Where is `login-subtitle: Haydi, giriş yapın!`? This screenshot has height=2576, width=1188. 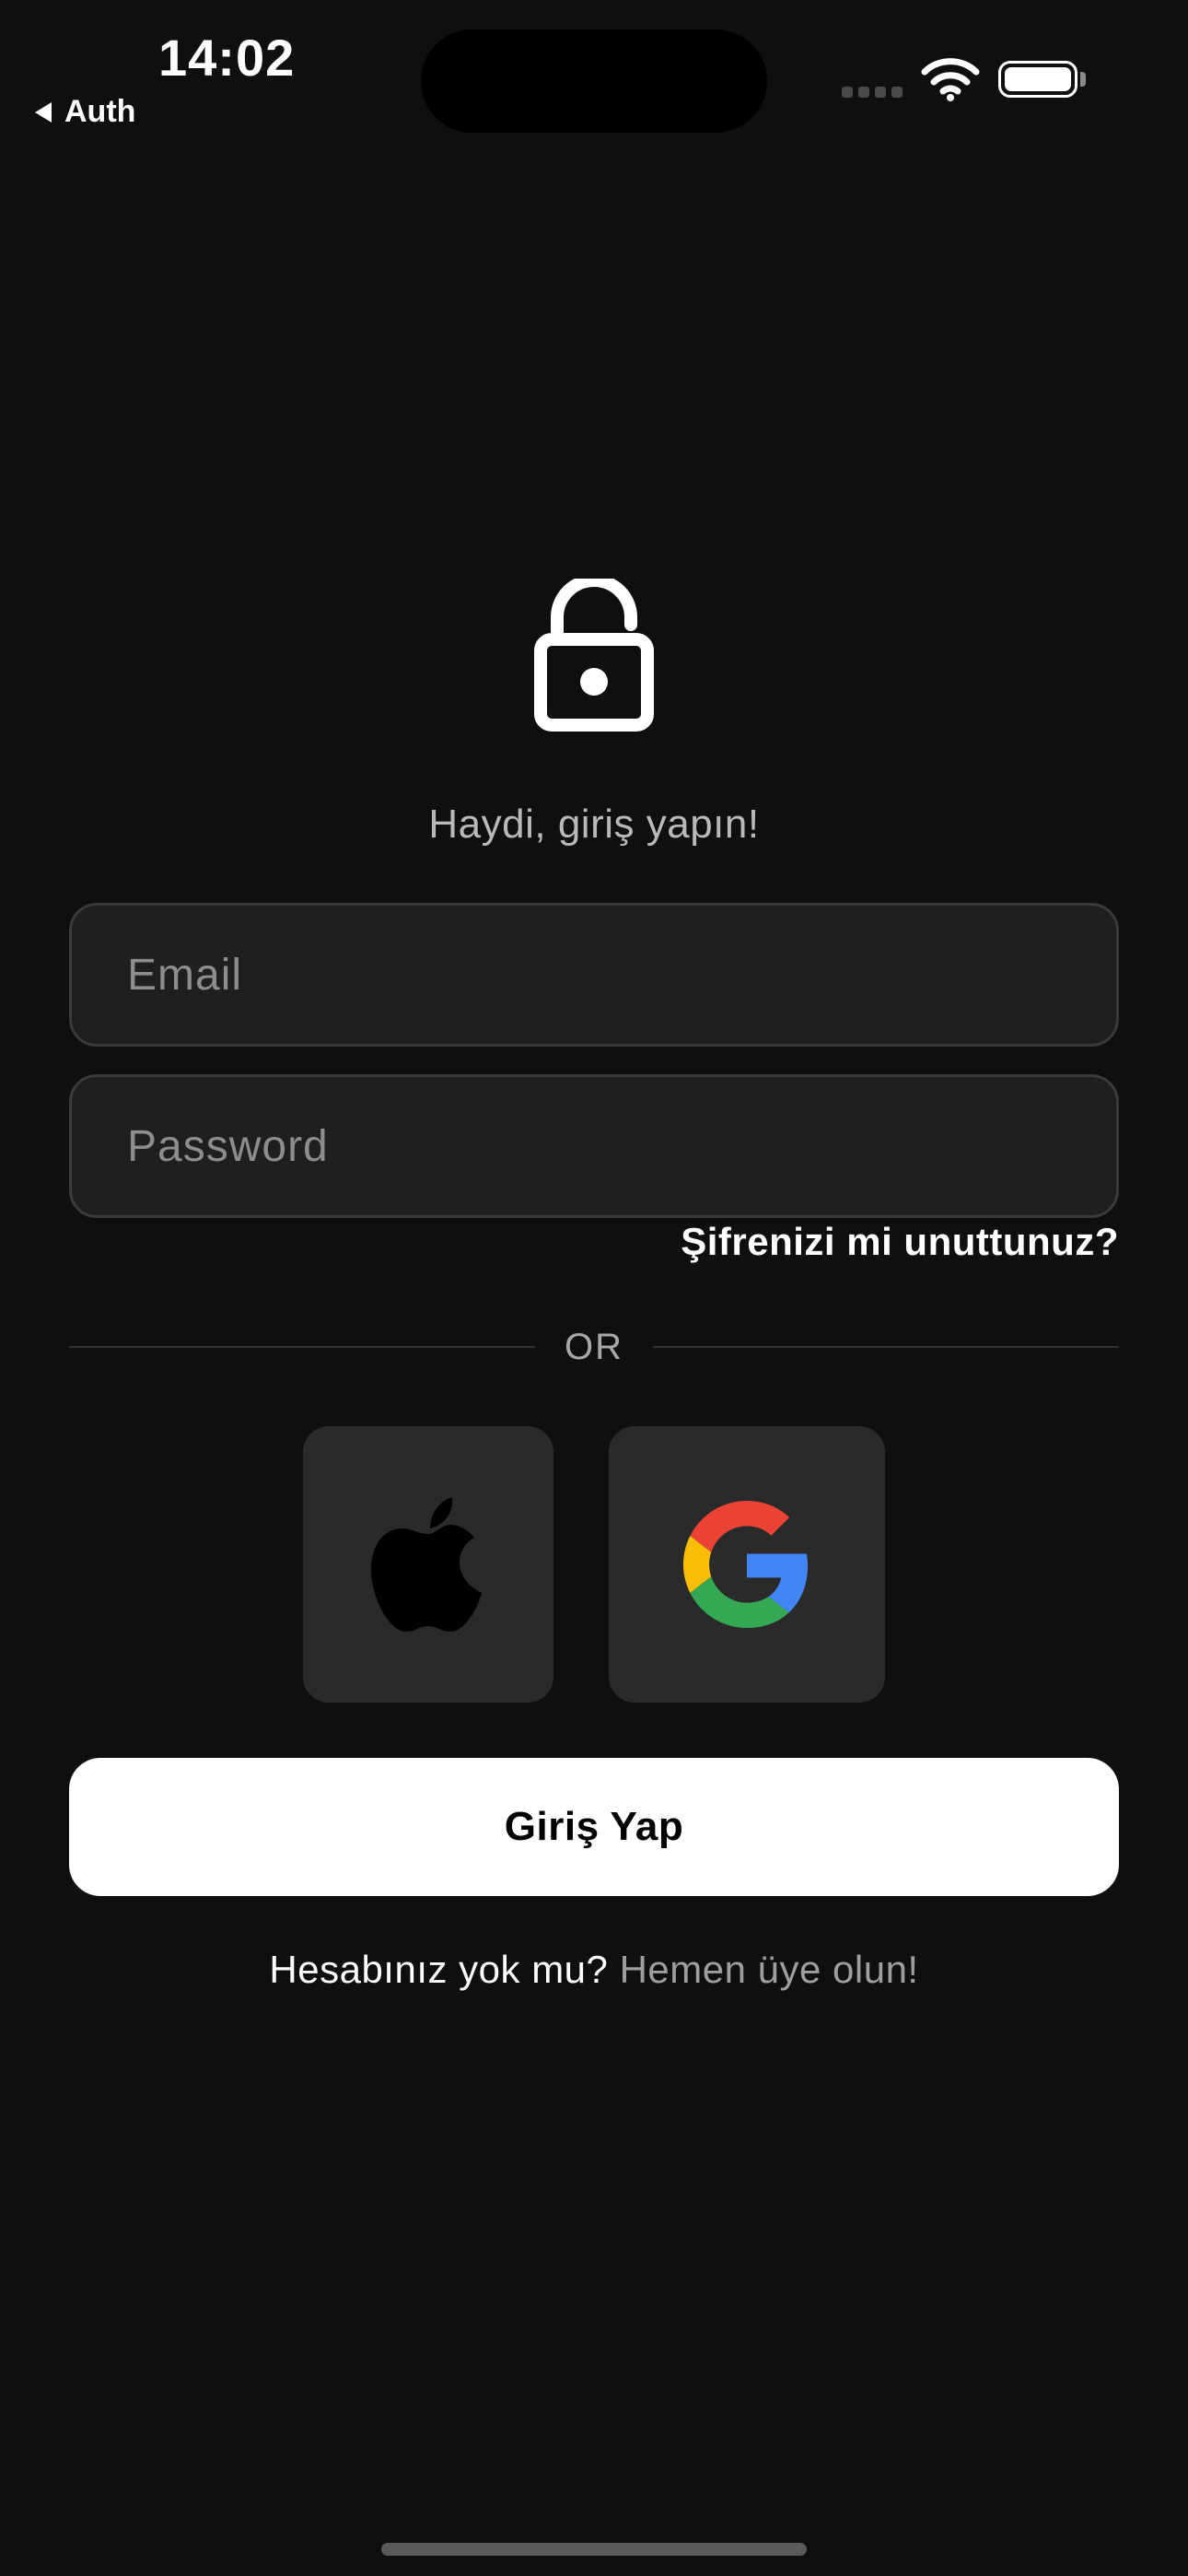
login-subtitle: Haydi, giriş yapın! is located at coordinates (594, 824).